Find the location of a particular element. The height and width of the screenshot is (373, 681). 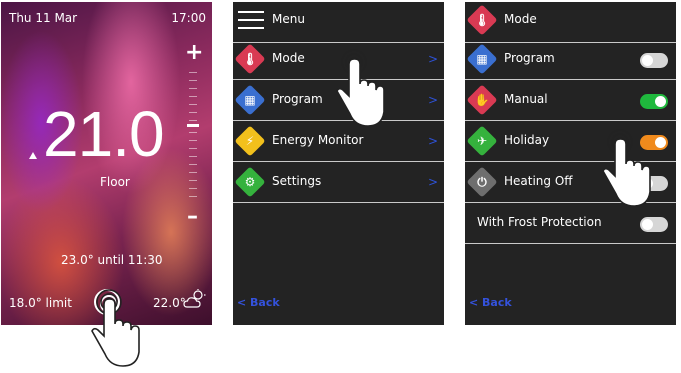

status-bar: Thu 11 Mar 17:00 is located at coordinates (107, 19).